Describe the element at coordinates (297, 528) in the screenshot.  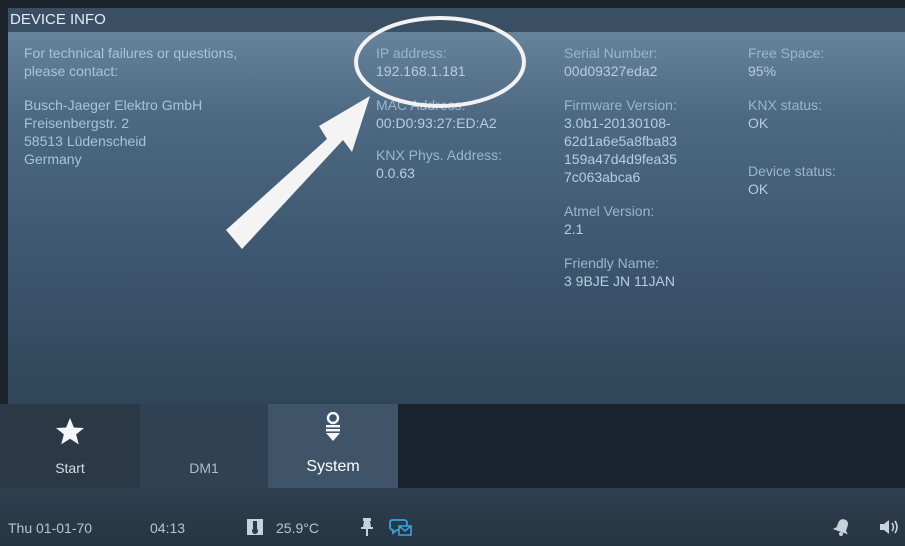
I see `temperature-display: 25.9°C` at that location.